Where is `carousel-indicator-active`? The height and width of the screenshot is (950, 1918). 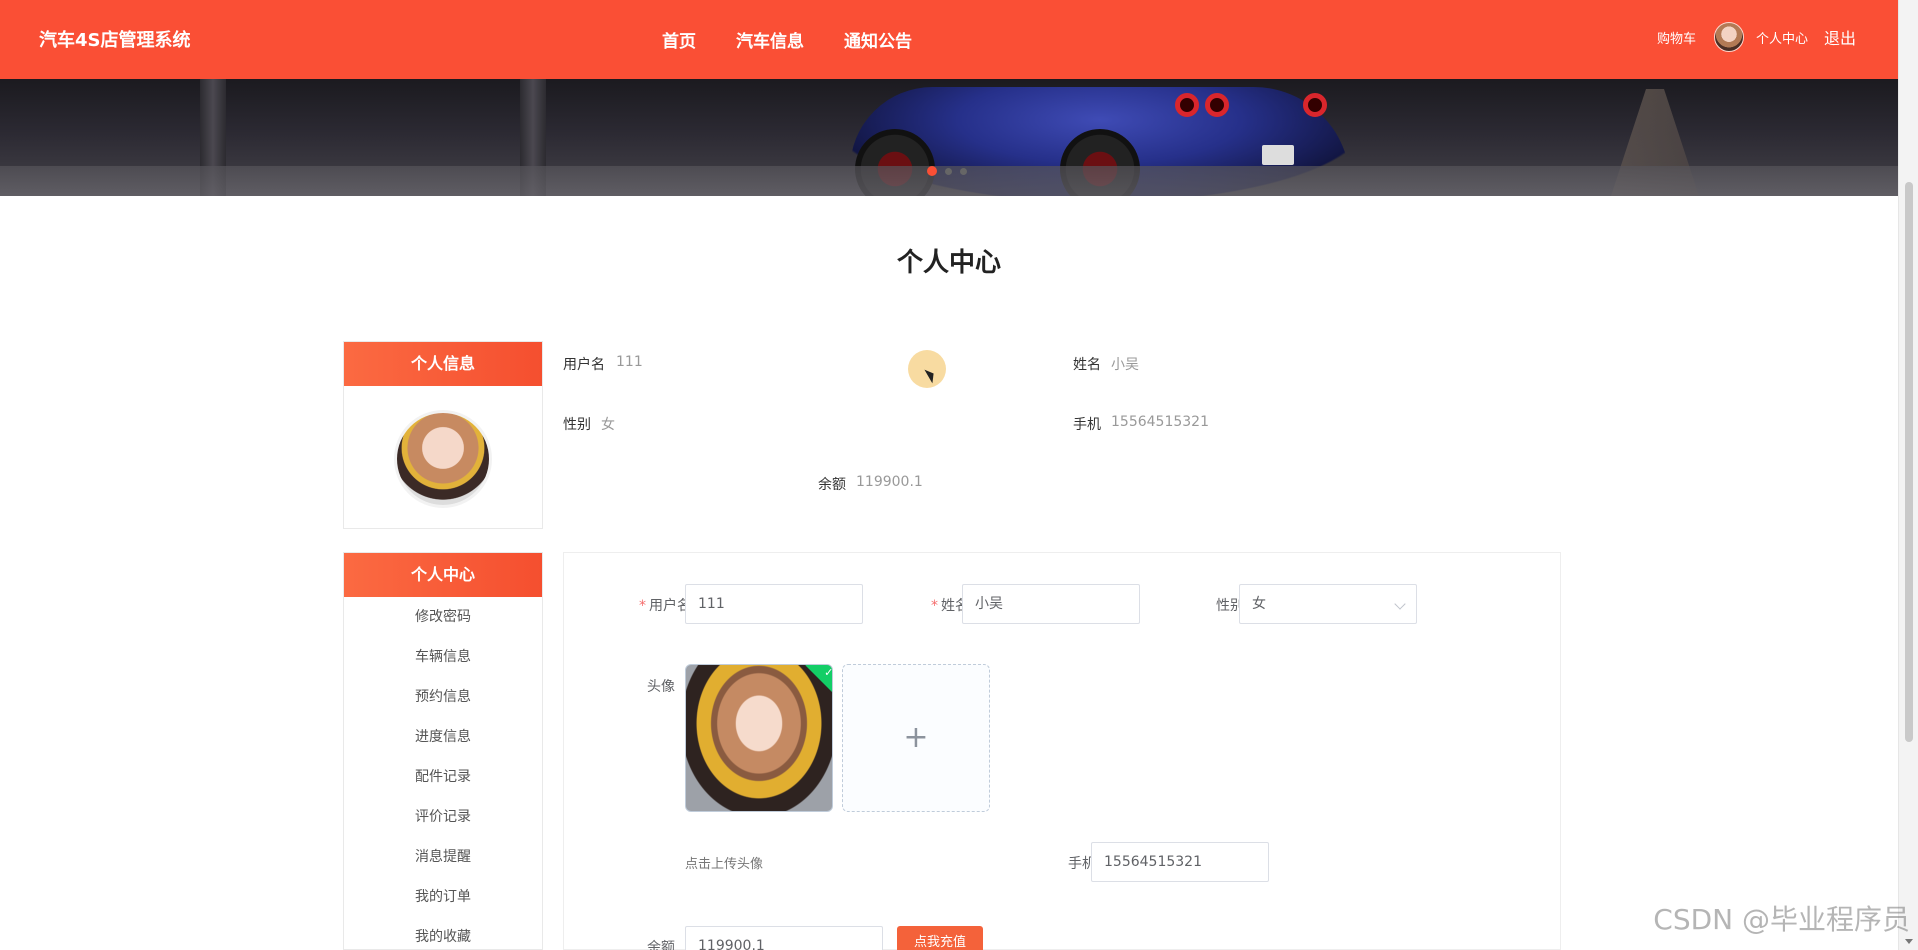
carousel-indicator-active is located at coordinates (932, 171).